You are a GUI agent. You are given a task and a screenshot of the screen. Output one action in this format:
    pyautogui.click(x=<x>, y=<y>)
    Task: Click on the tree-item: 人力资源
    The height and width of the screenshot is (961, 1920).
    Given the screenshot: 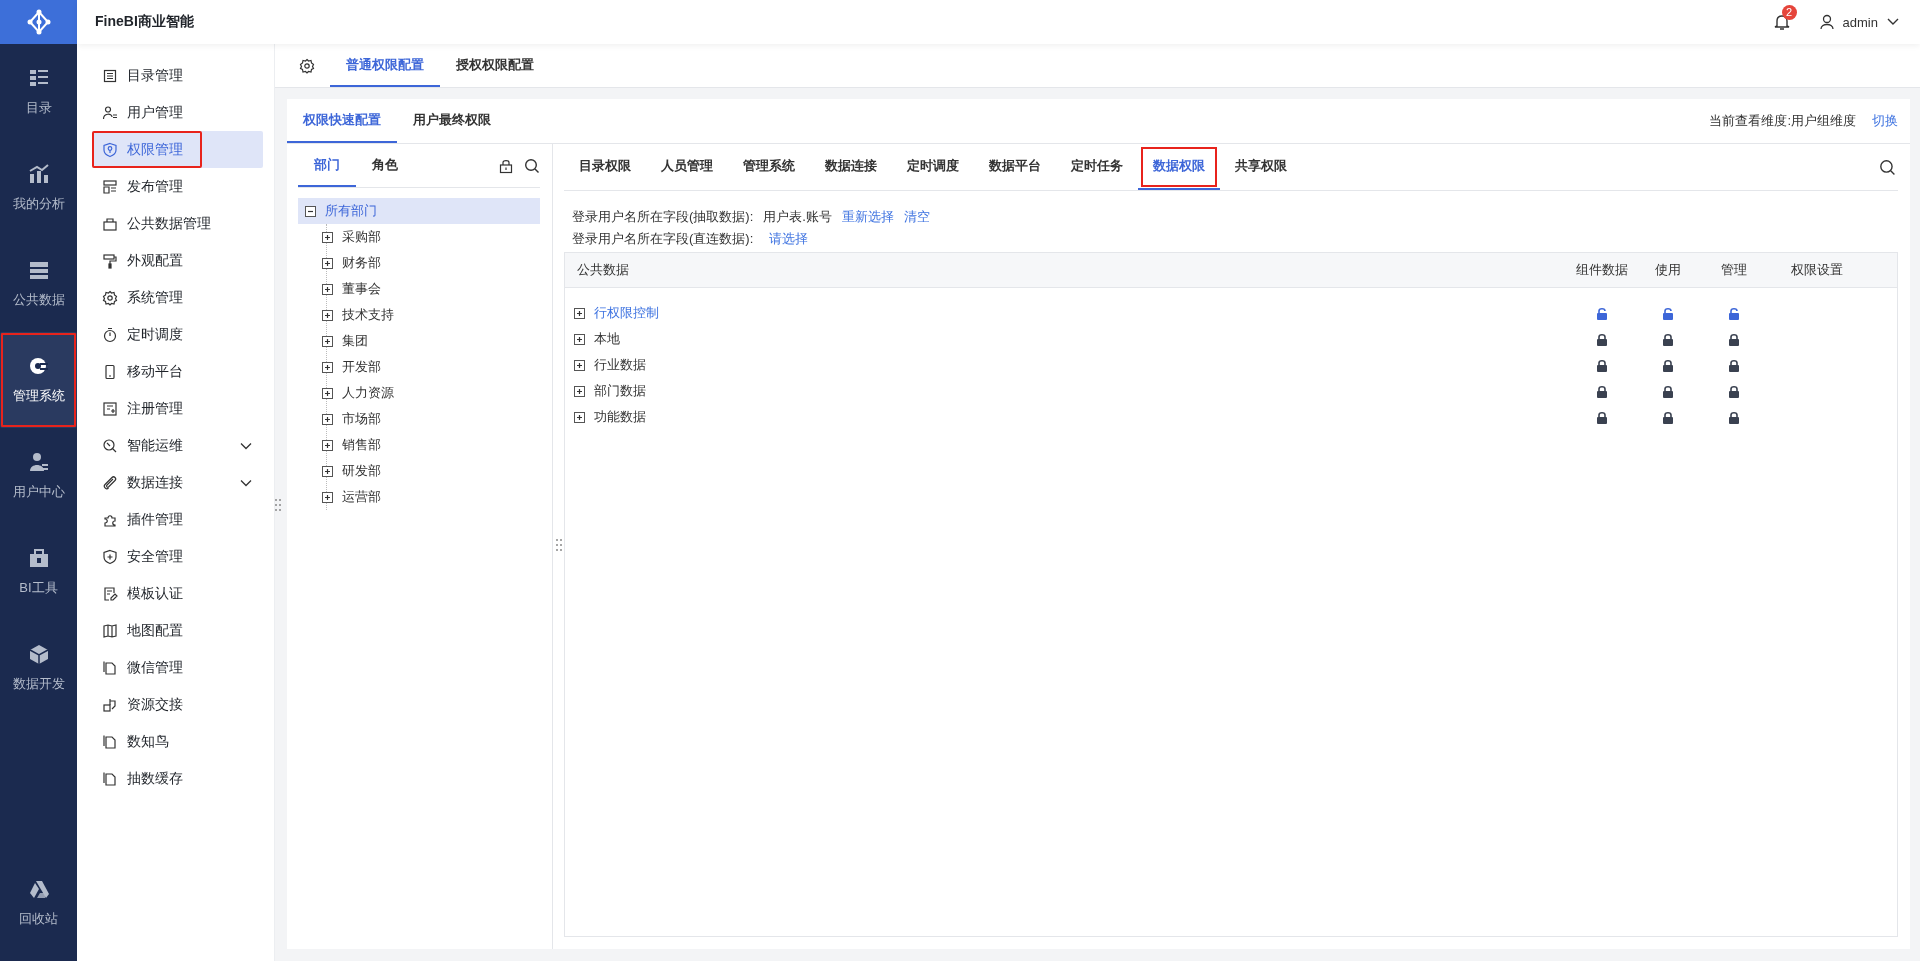 What is the action you would take?
    pyautogui.click(x=430, y=393)
    